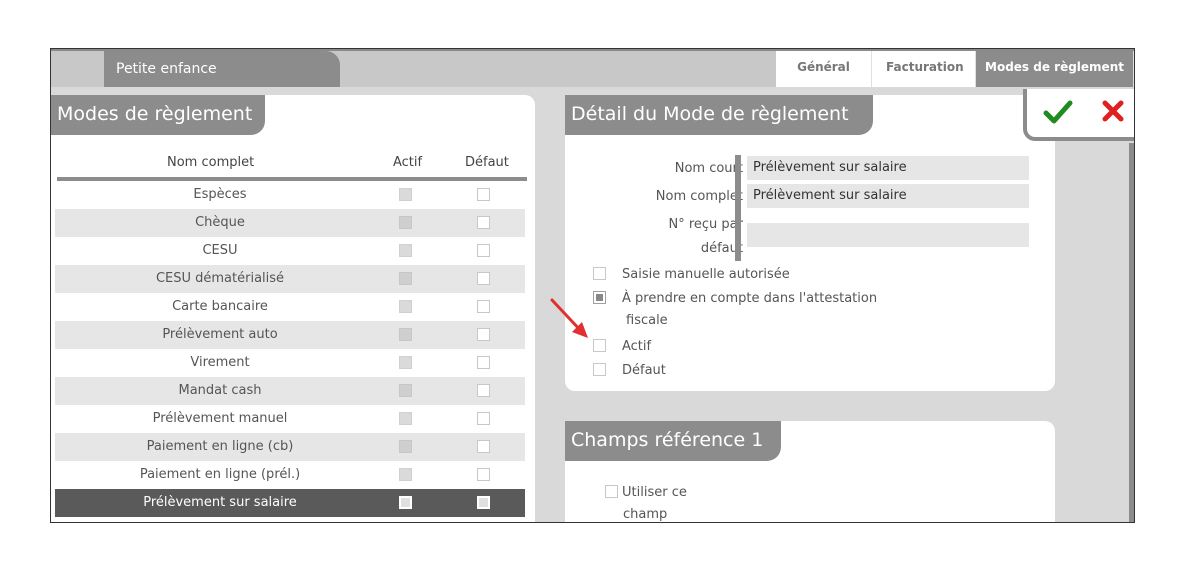 This screenshot has width=1186, height=574. What do you see at coordinates (290, 391) in the screenshot?
I see `table-row: Mandat cash` at bounding box center [290, 391].